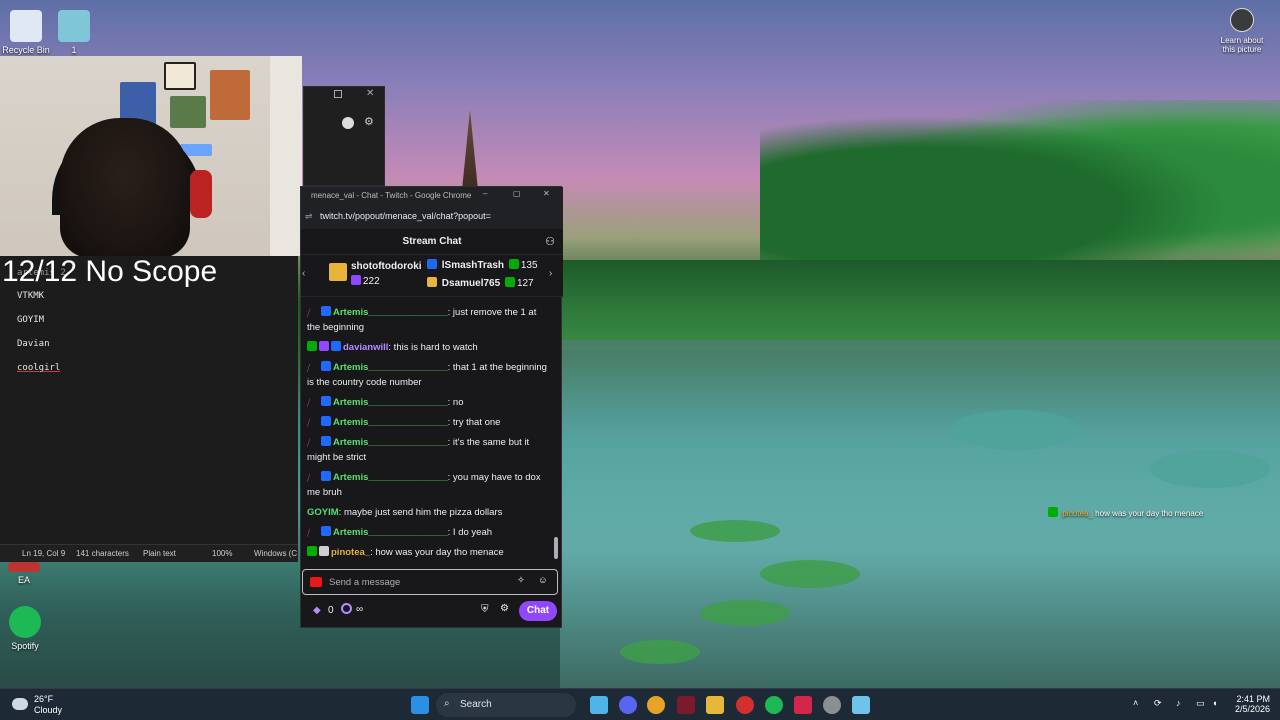 The width and height of the screenshot is (1280, 720). I want to click on chevron-right-icon: ›, so click(550, 273).